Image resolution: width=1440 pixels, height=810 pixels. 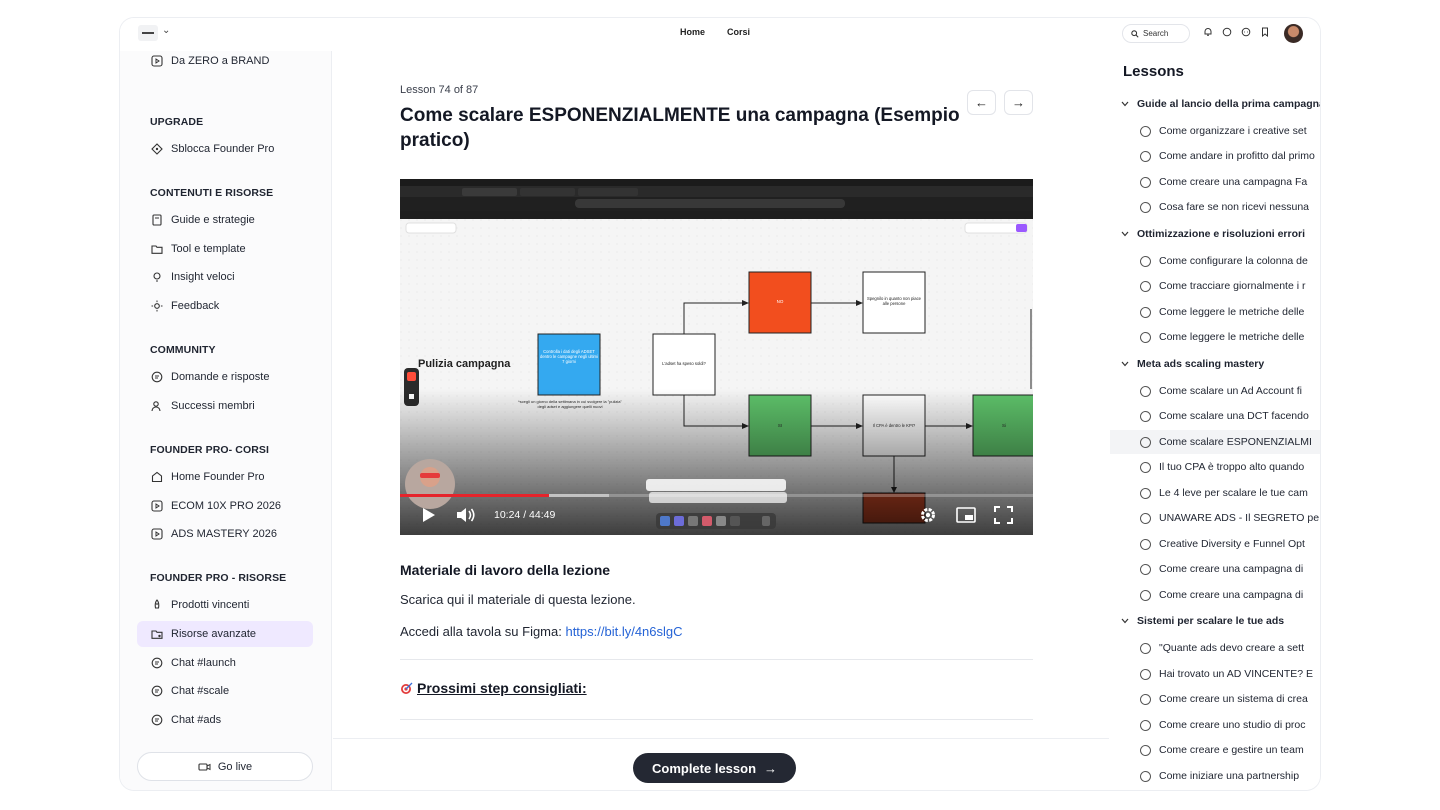 What do you see at coordinates (1215, 391) in the screenshot?
I see `lesson-item: Come scalare un Ad Account fi` at bounding box center [1215, 391].